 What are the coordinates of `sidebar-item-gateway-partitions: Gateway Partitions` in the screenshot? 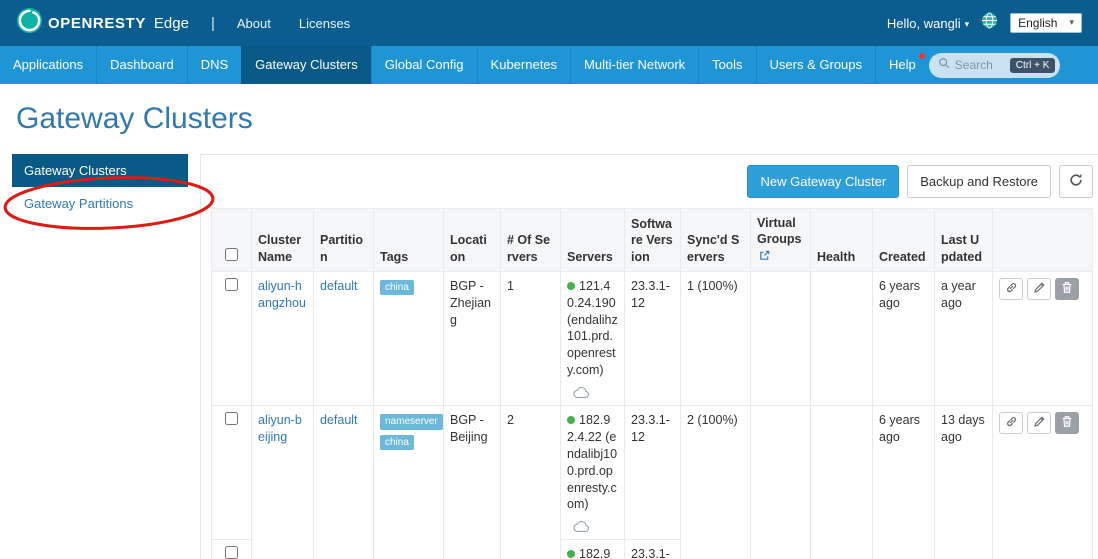 It's located at (100, 203).